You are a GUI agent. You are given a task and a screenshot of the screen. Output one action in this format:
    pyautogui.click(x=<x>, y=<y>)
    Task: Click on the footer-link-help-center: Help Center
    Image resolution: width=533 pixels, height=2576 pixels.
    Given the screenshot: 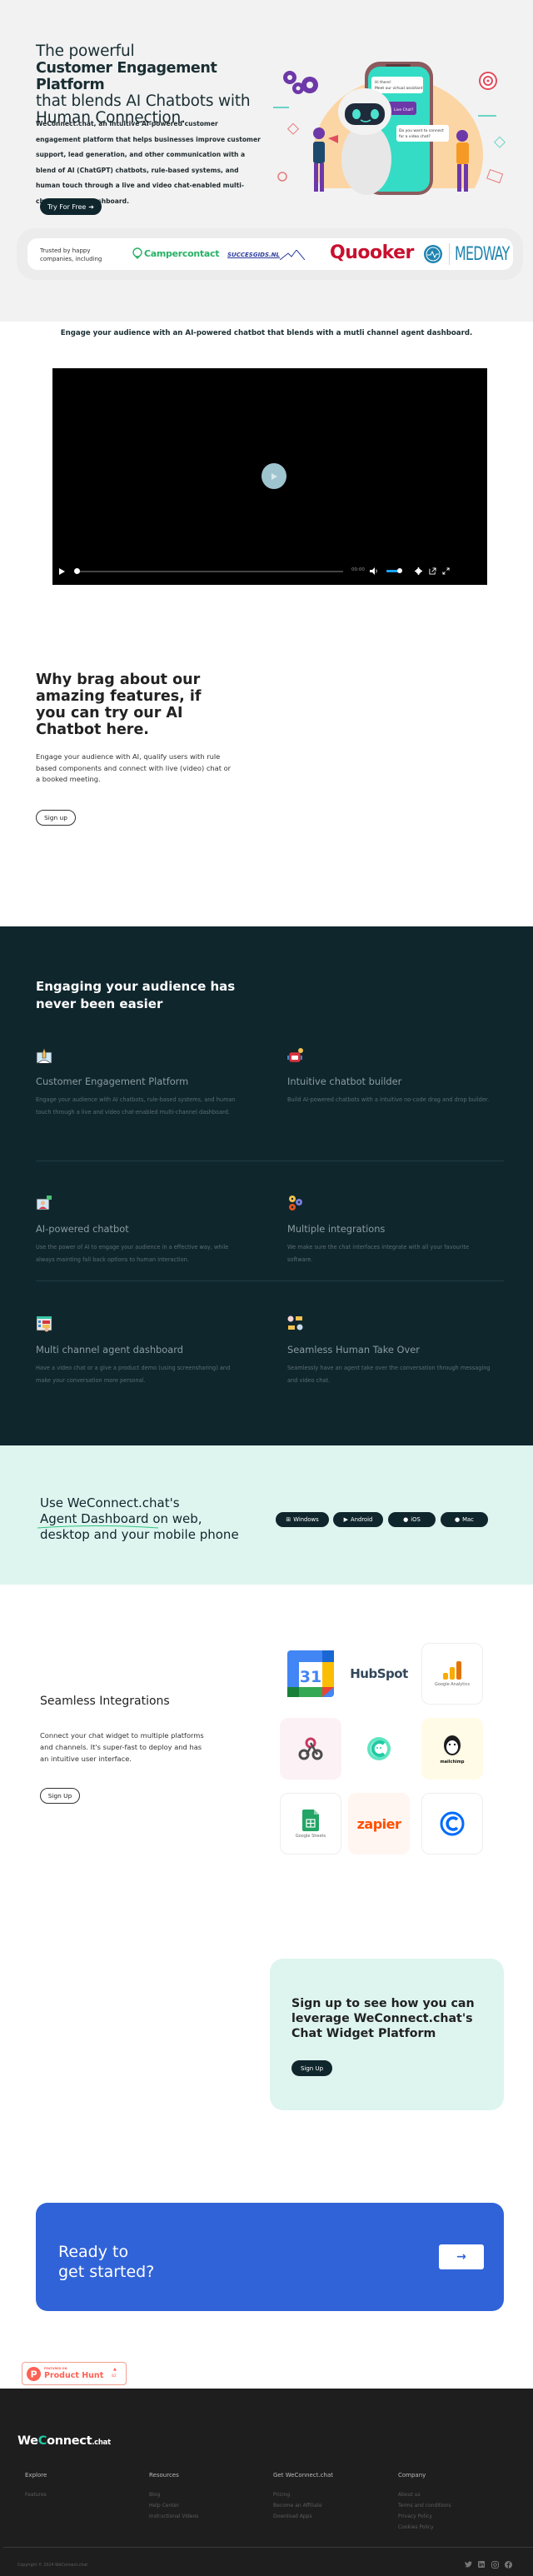 What is the action you would take?
    pyautogui.click(x=173, y=2505)
    